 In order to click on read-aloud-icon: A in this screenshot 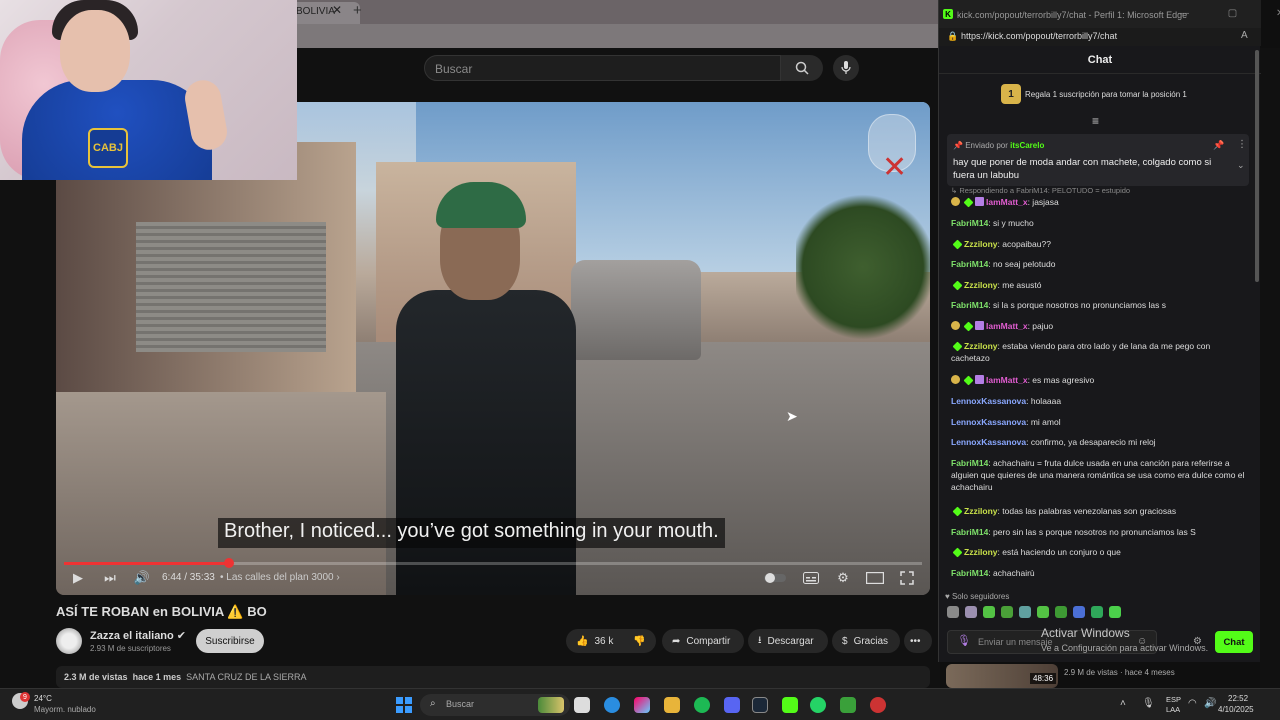, I will do `click(1244, 35)`.